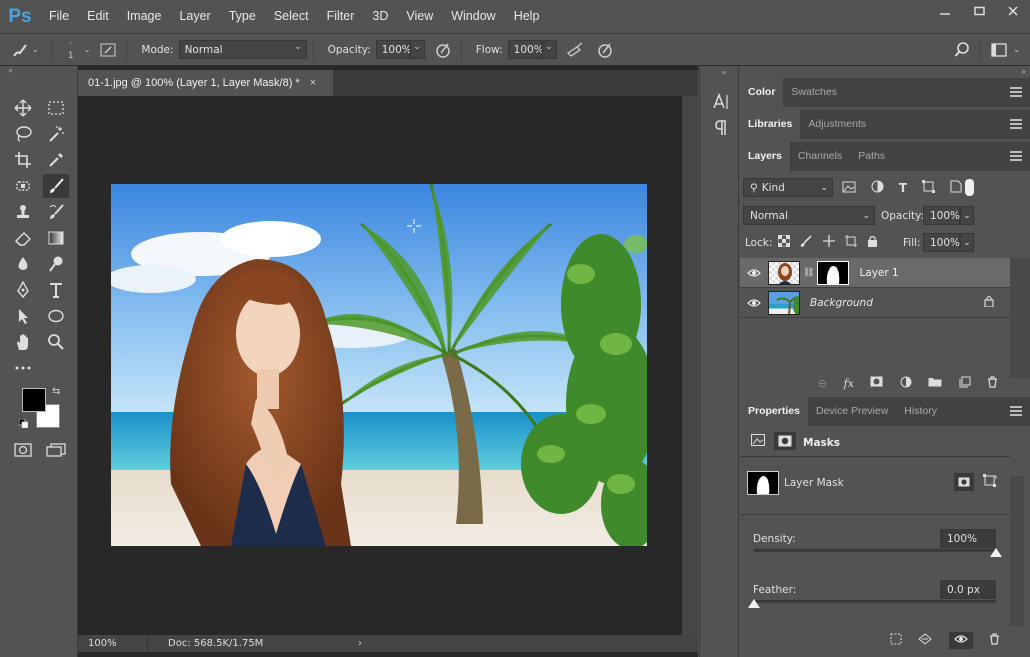 This screenshot has height=657, width=1030. Describe the element at coordinates (23, 450) in the screenshot. I see `quick-mask-icon` at that location.